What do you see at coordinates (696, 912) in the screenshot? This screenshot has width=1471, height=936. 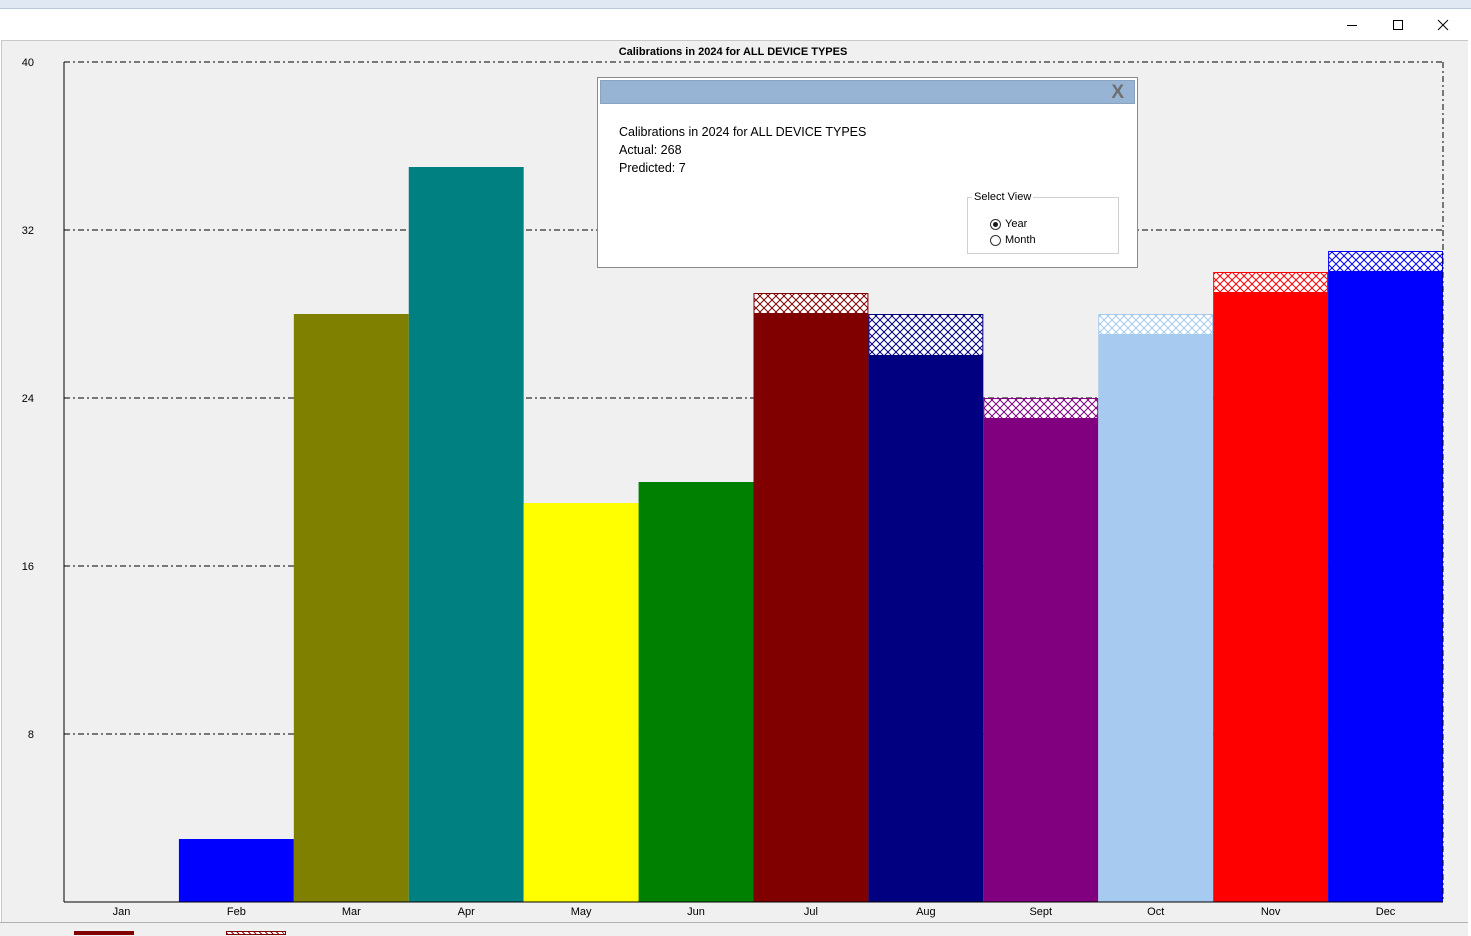 I see `x-tick-label: Jun` at bounding box center [696, 912].